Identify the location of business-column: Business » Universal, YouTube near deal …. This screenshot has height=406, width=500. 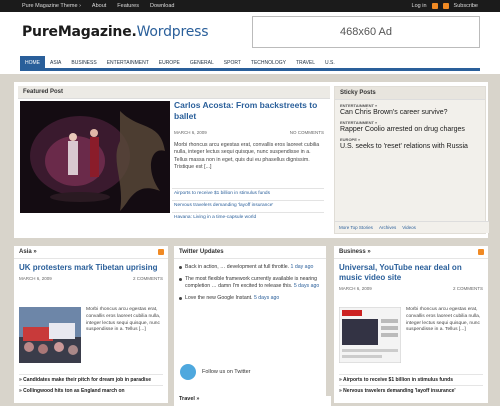
(411, 324).